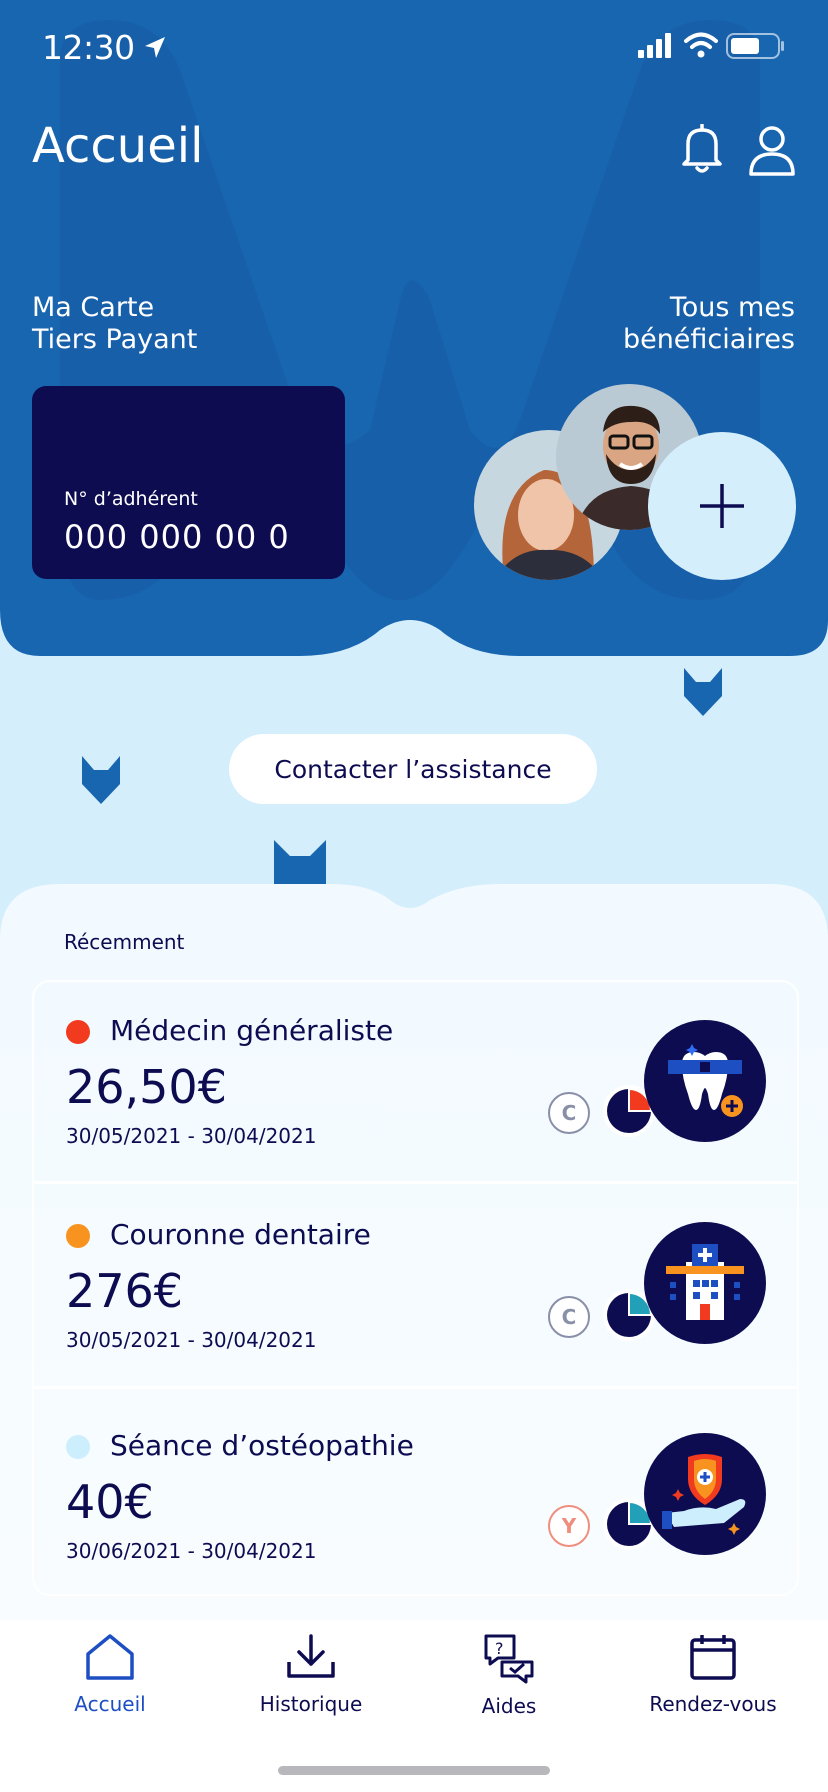 This screenshot has height=1792, width=828. Describe the element at coordinates (709, 324) in the screenshot. I see `beneficiaries-link: Tous mes bénéficiaires` at that location.